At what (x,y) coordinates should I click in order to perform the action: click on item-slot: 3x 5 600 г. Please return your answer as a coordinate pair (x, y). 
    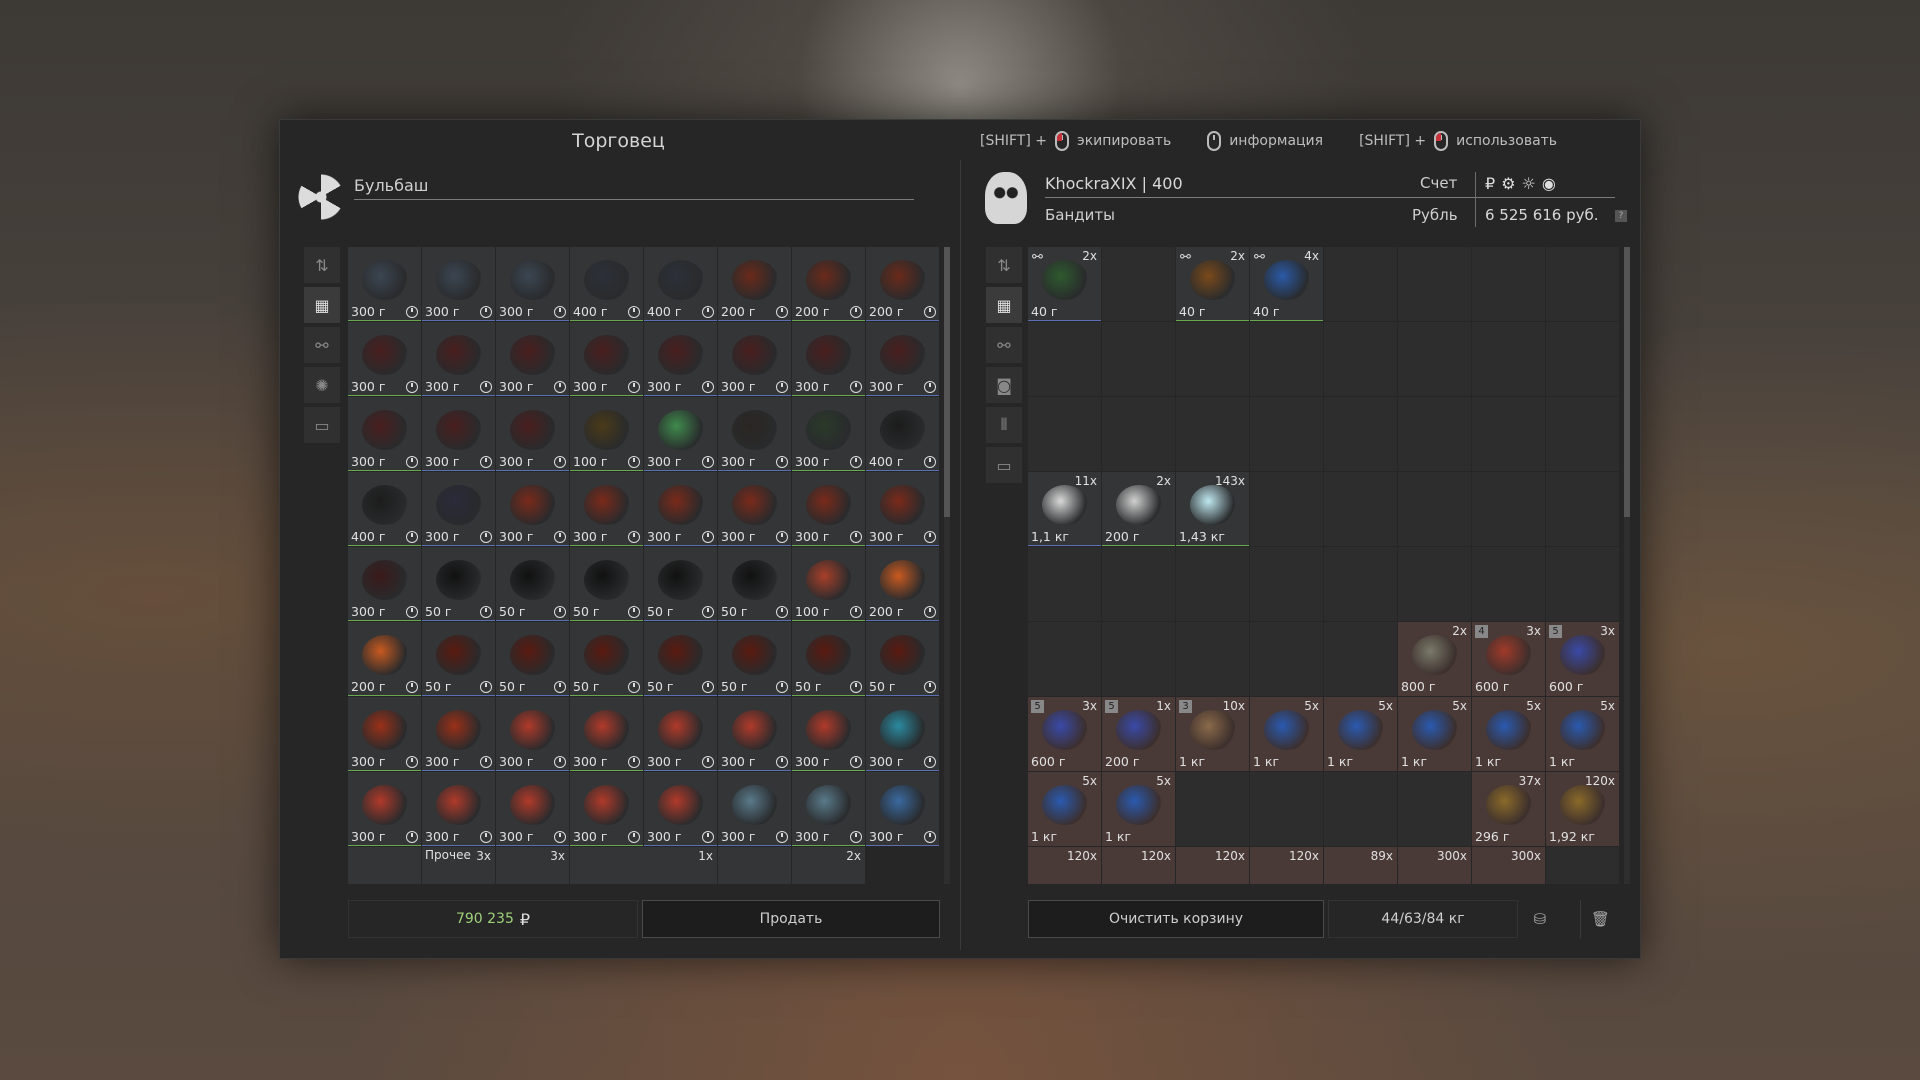
    Looking at the image, I should click on (1064, 734).